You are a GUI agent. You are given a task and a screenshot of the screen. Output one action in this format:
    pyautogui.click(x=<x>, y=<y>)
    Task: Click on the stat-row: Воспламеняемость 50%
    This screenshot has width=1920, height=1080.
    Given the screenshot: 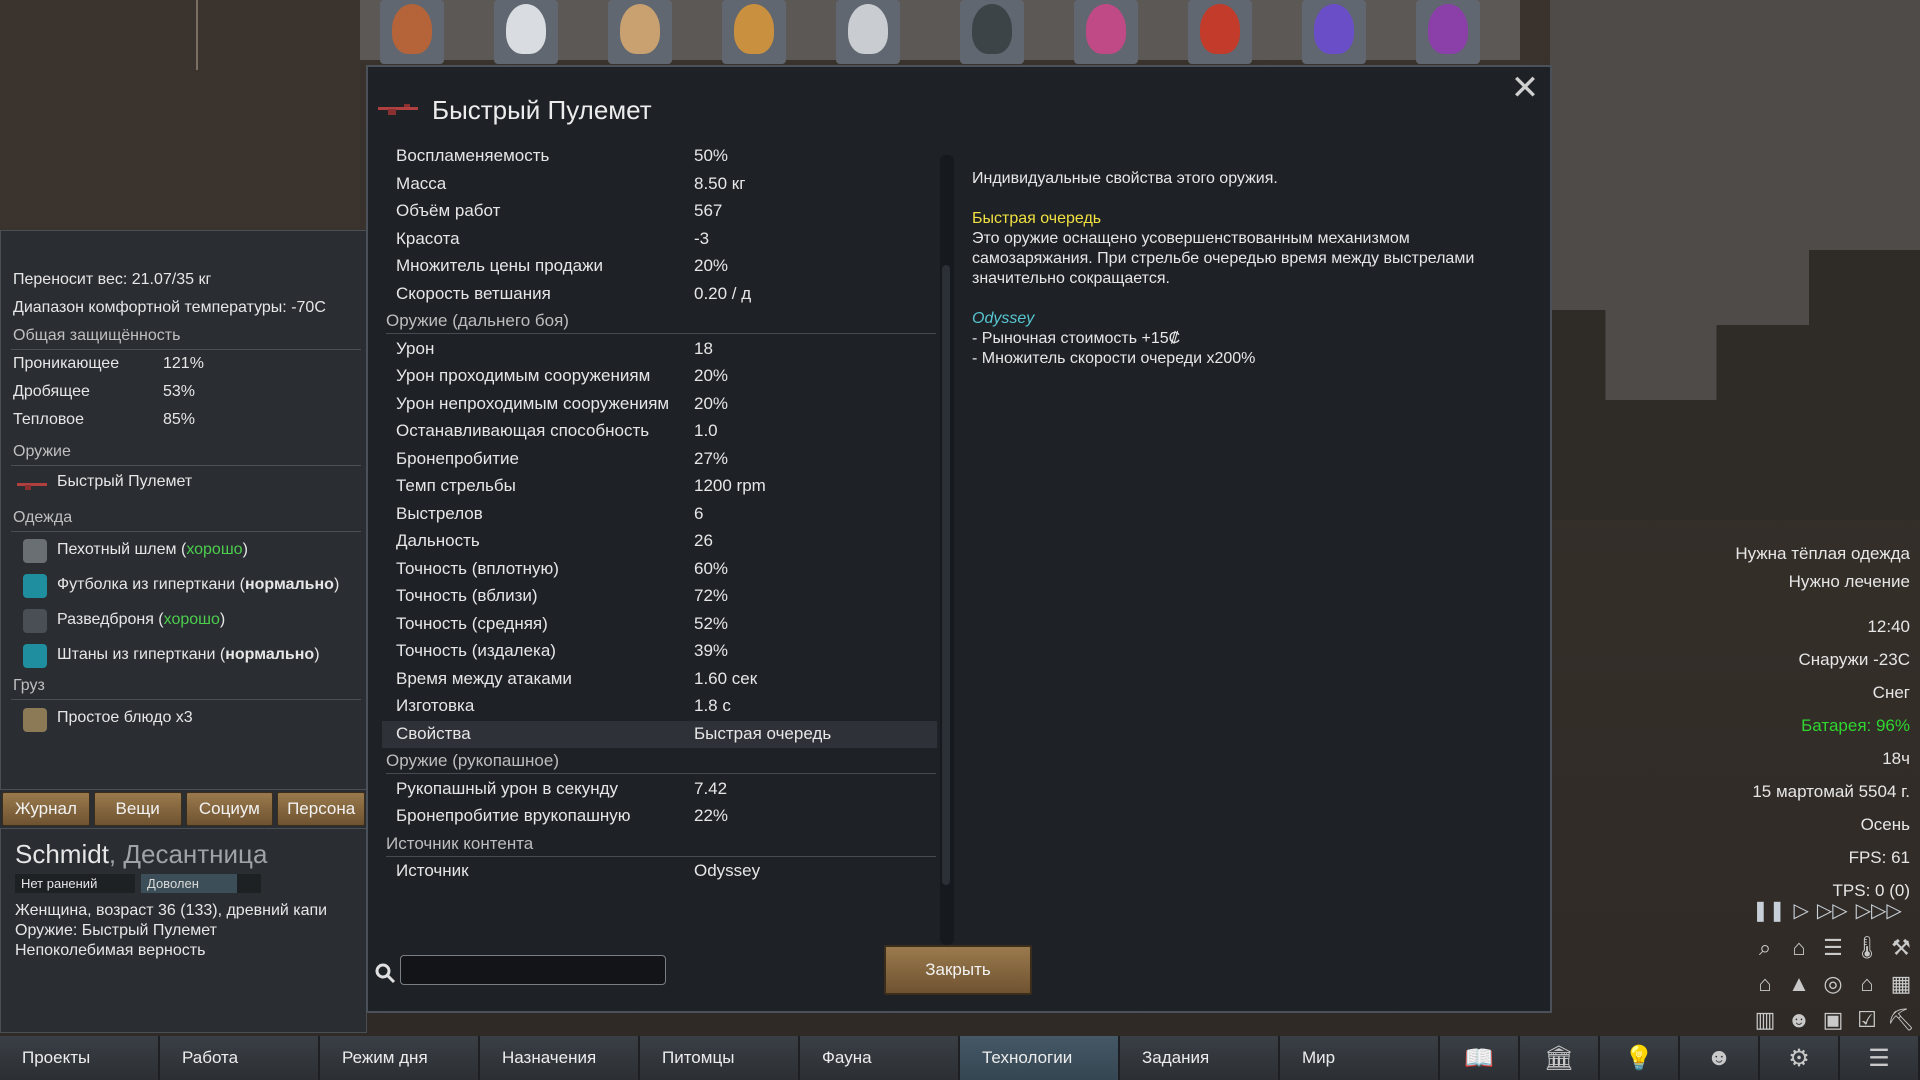 What is the action you would take?
    pyautogui.click(x=659, y=159)
    